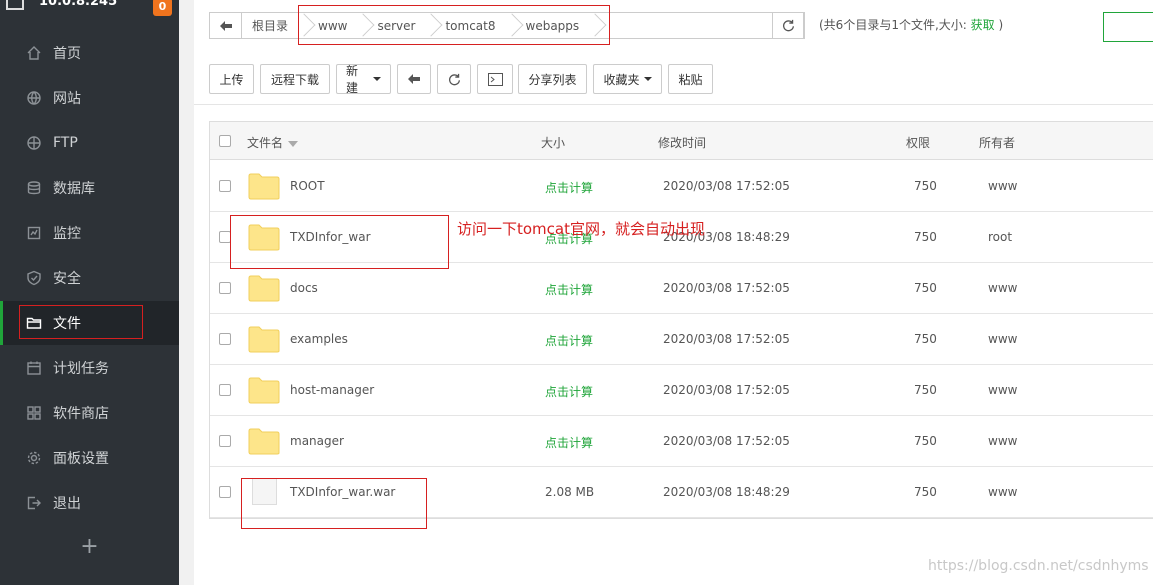  Describe the element at coordinates (34, 503) in the screenshot. I see `logout-icon` at that location.